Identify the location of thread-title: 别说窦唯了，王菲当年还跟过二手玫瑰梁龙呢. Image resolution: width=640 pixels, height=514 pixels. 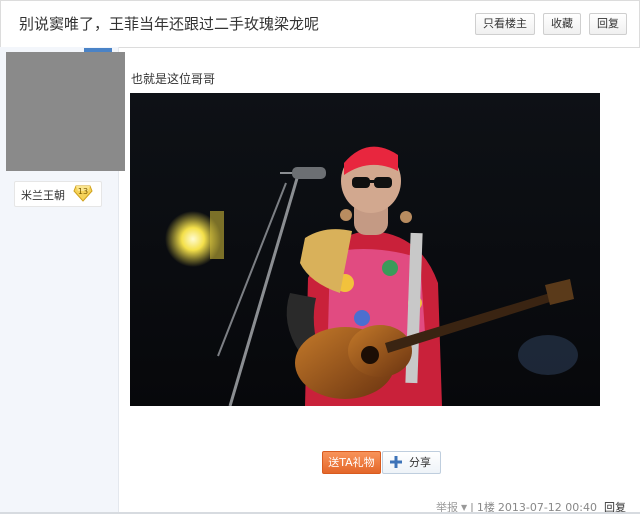
(169, 24).